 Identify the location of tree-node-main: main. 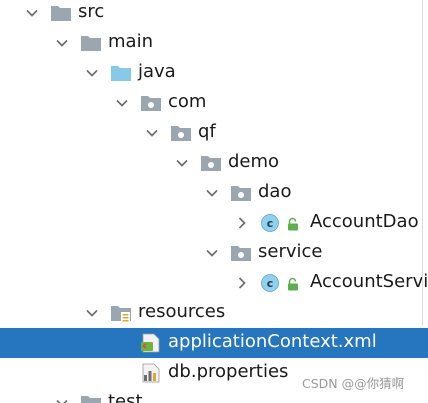
(214, 43).